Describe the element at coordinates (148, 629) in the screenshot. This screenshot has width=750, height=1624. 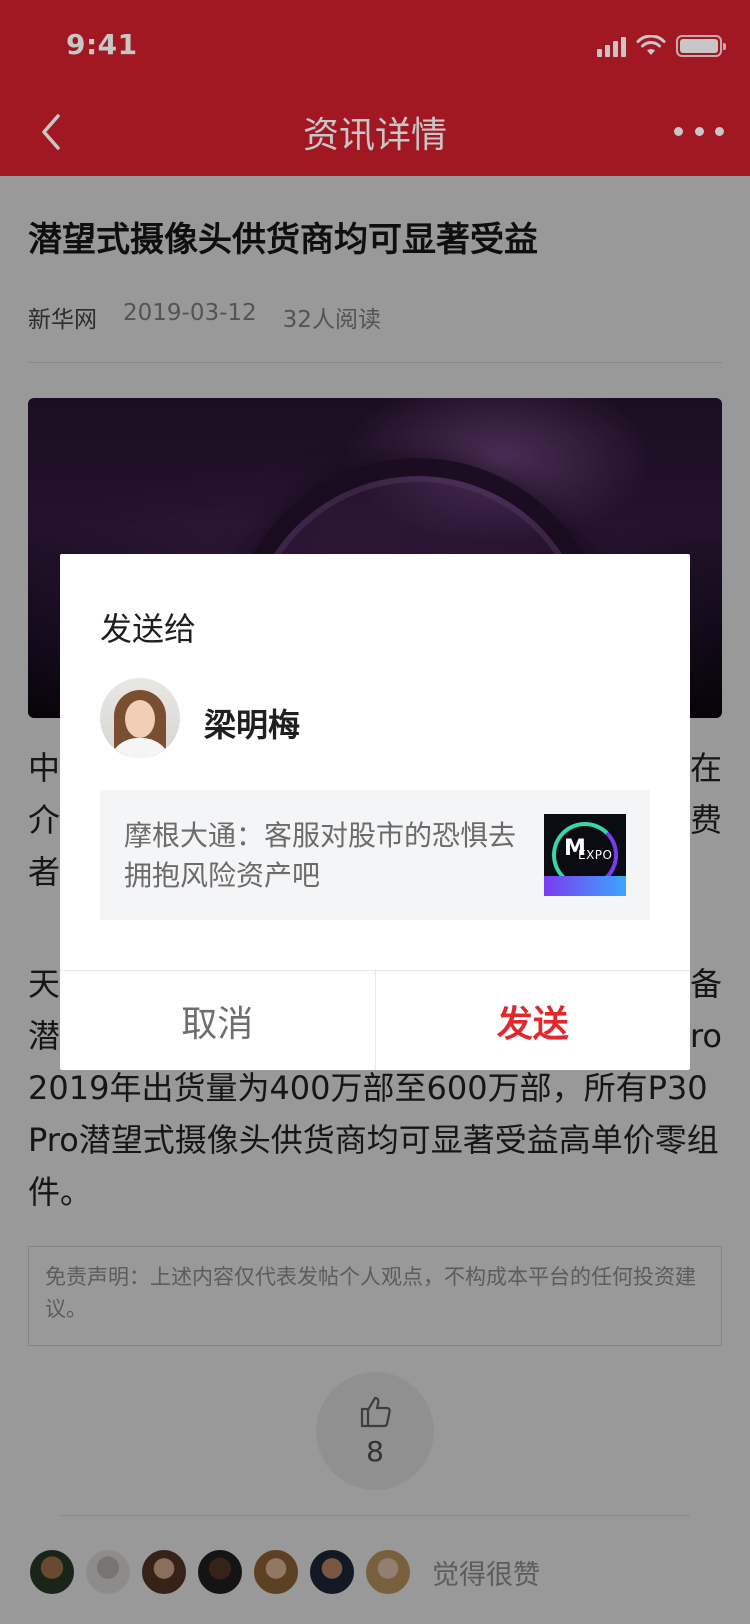
I see `dialog-title: 发送给` at that location.